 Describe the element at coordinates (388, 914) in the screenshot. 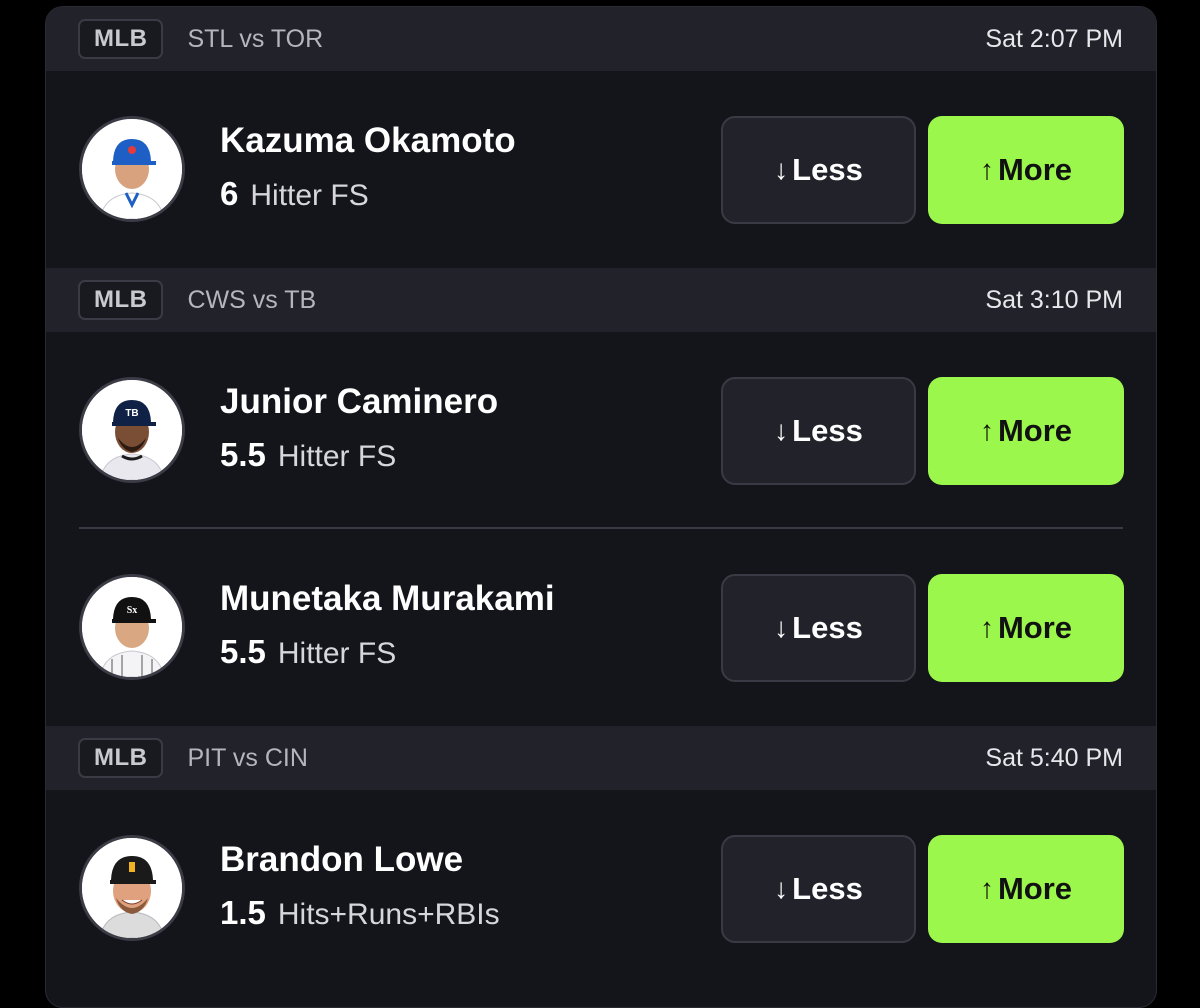

I see `stat-type: Hits+Runs+RBIs` at that location.